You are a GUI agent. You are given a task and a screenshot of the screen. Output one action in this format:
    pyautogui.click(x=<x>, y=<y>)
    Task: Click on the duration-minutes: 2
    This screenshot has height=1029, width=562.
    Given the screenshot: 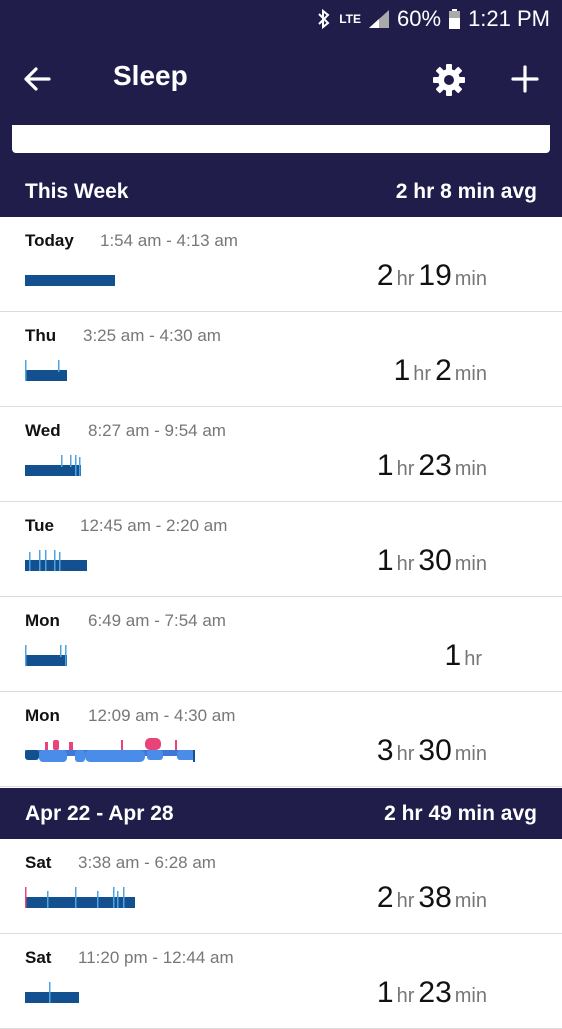 What is the action you would take?
    pyautogui.click(x=443, y=370)
    